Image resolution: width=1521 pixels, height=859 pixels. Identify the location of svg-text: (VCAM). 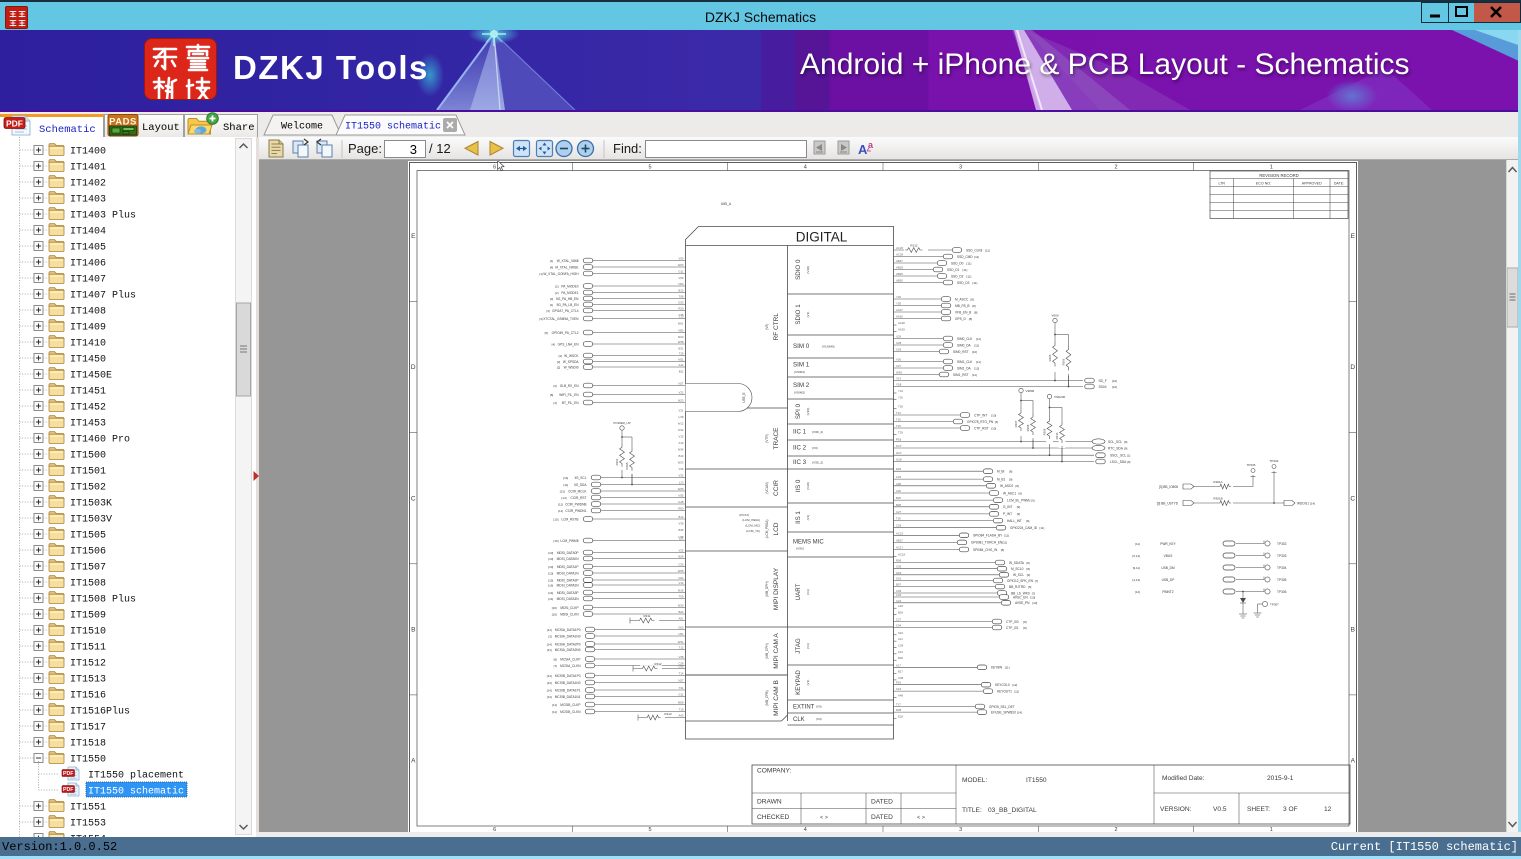
(767, 487).